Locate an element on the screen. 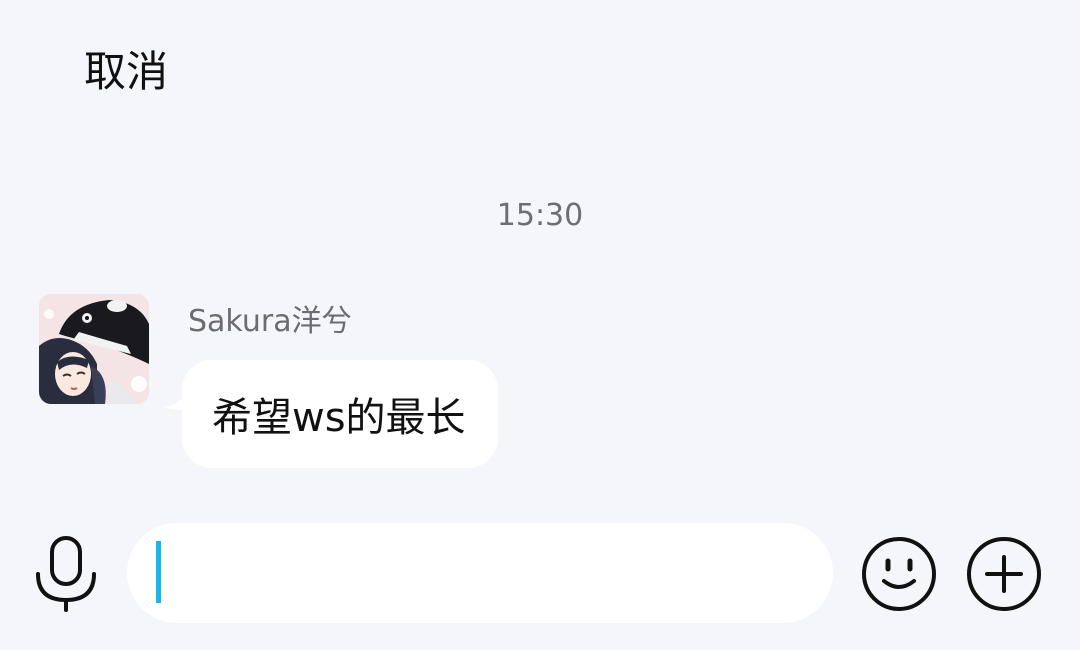 This screenshot has height=650, width=1080. plus-circle-icon is located at coordinates (1004, 574).